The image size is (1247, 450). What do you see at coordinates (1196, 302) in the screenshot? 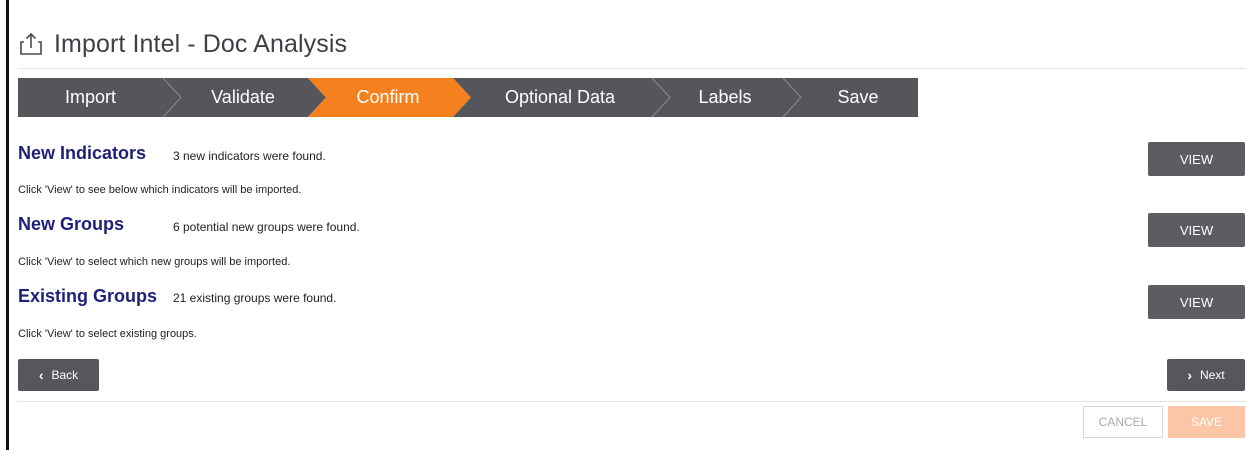
I see `view-existing-groups-button: VIEW` at bounding box center [1196, 302].